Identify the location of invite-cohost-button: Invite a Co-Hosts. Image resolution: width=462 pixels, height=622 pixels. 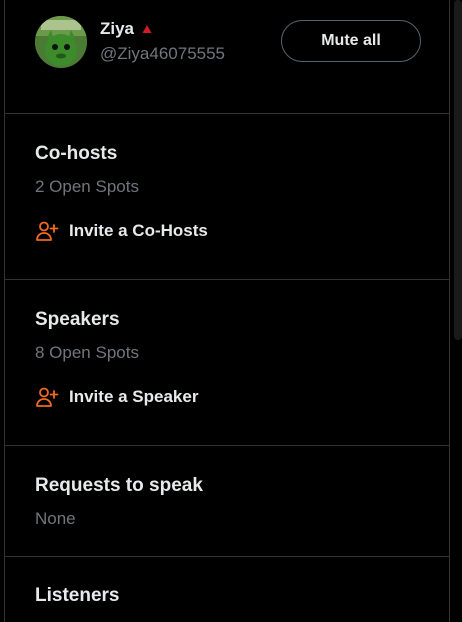
(121, 231).